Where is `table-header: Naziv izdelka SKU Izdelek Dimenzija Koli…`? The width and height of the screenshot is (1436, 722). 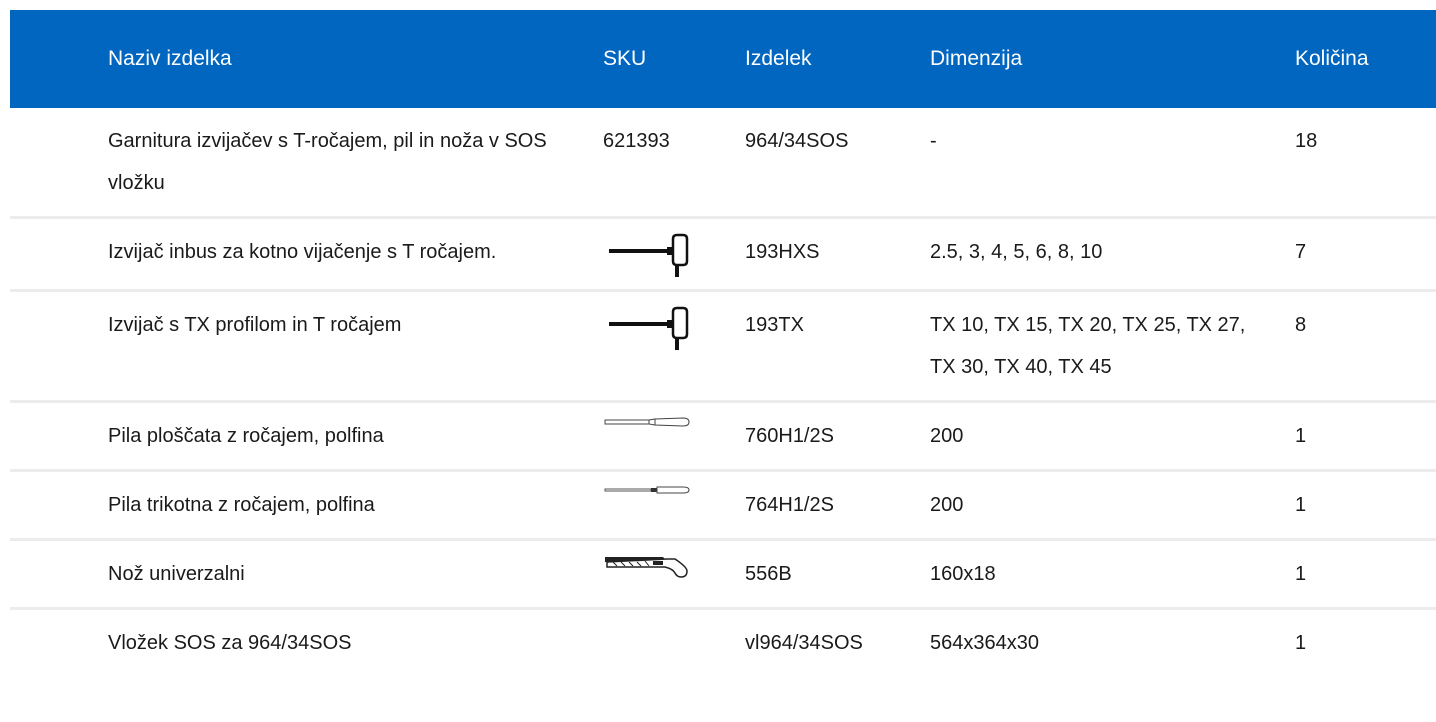
table-header: Naziv izdelka SKU Izdelek Dimenzija Koli… is located at coordinates (723, 59).